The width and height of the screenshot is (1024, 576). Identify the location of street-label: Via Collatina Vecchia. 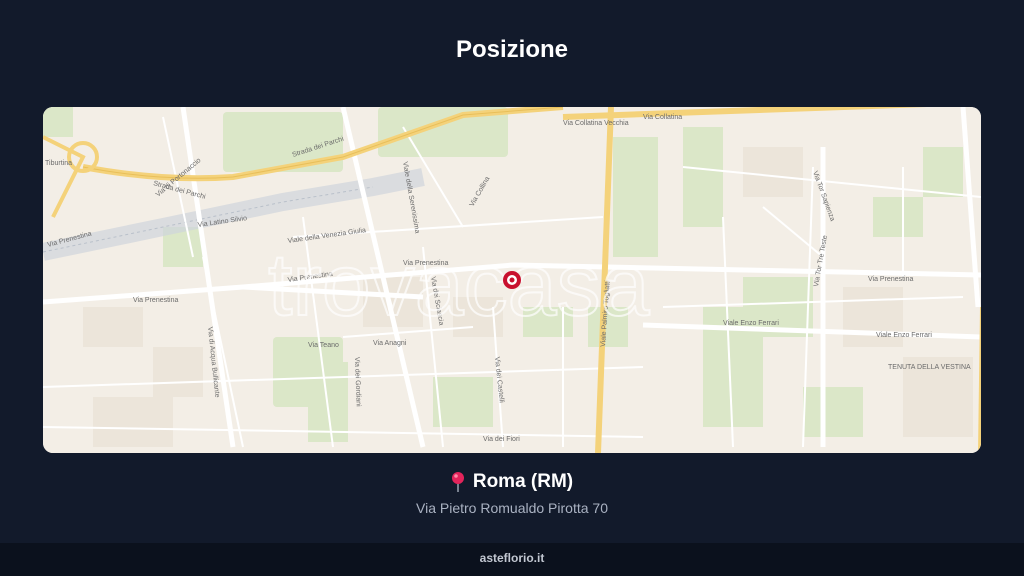
(596, 123).